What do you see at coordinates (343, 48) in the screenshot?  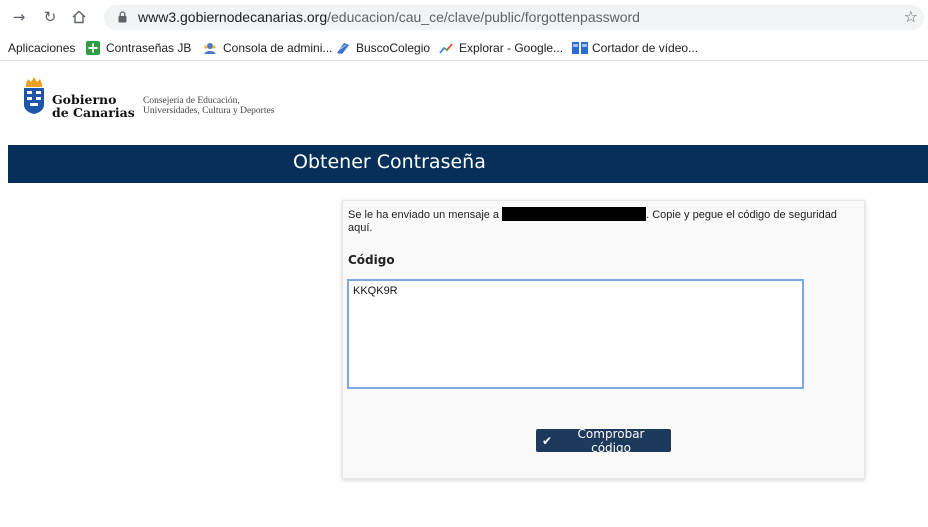 I see `buscocolegio-icon` at bounding box center [343, 48].